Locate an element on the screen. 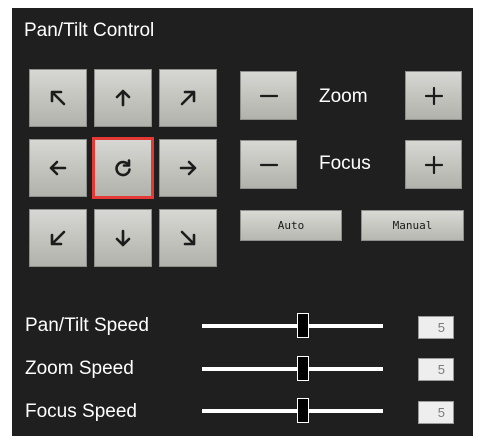 The image size is (485, 441). pan-right-button is located at coordinates (188, 168).